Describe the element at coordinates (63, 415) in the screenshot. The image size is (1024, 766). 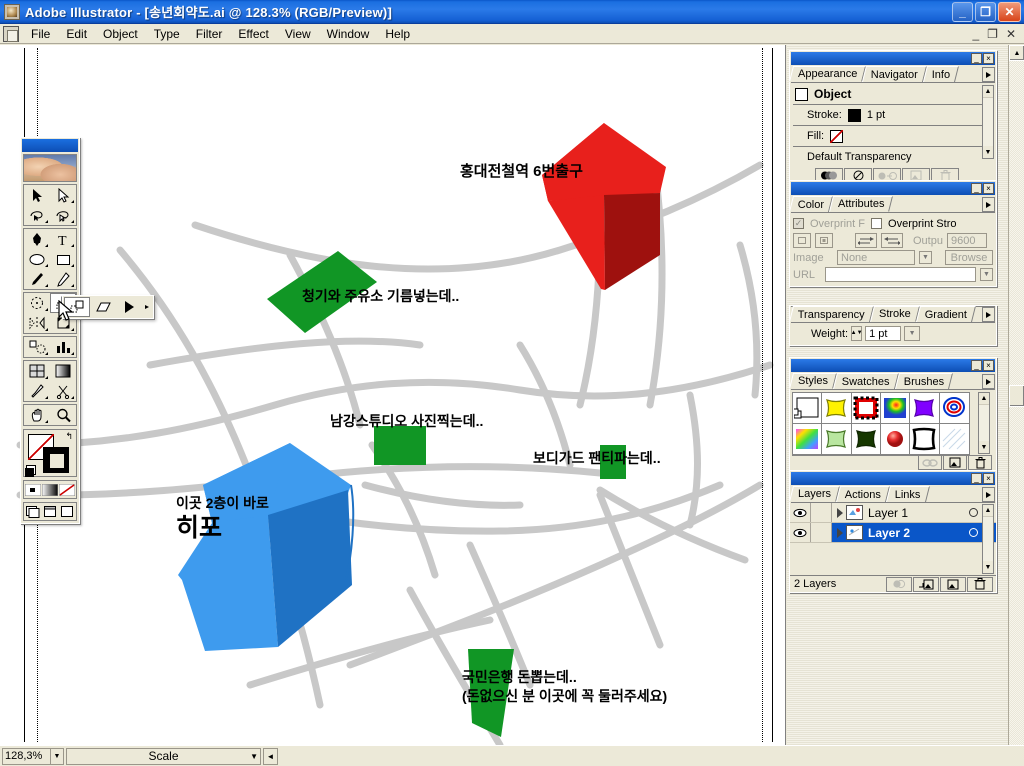
I see `zoom-tool` at that location.